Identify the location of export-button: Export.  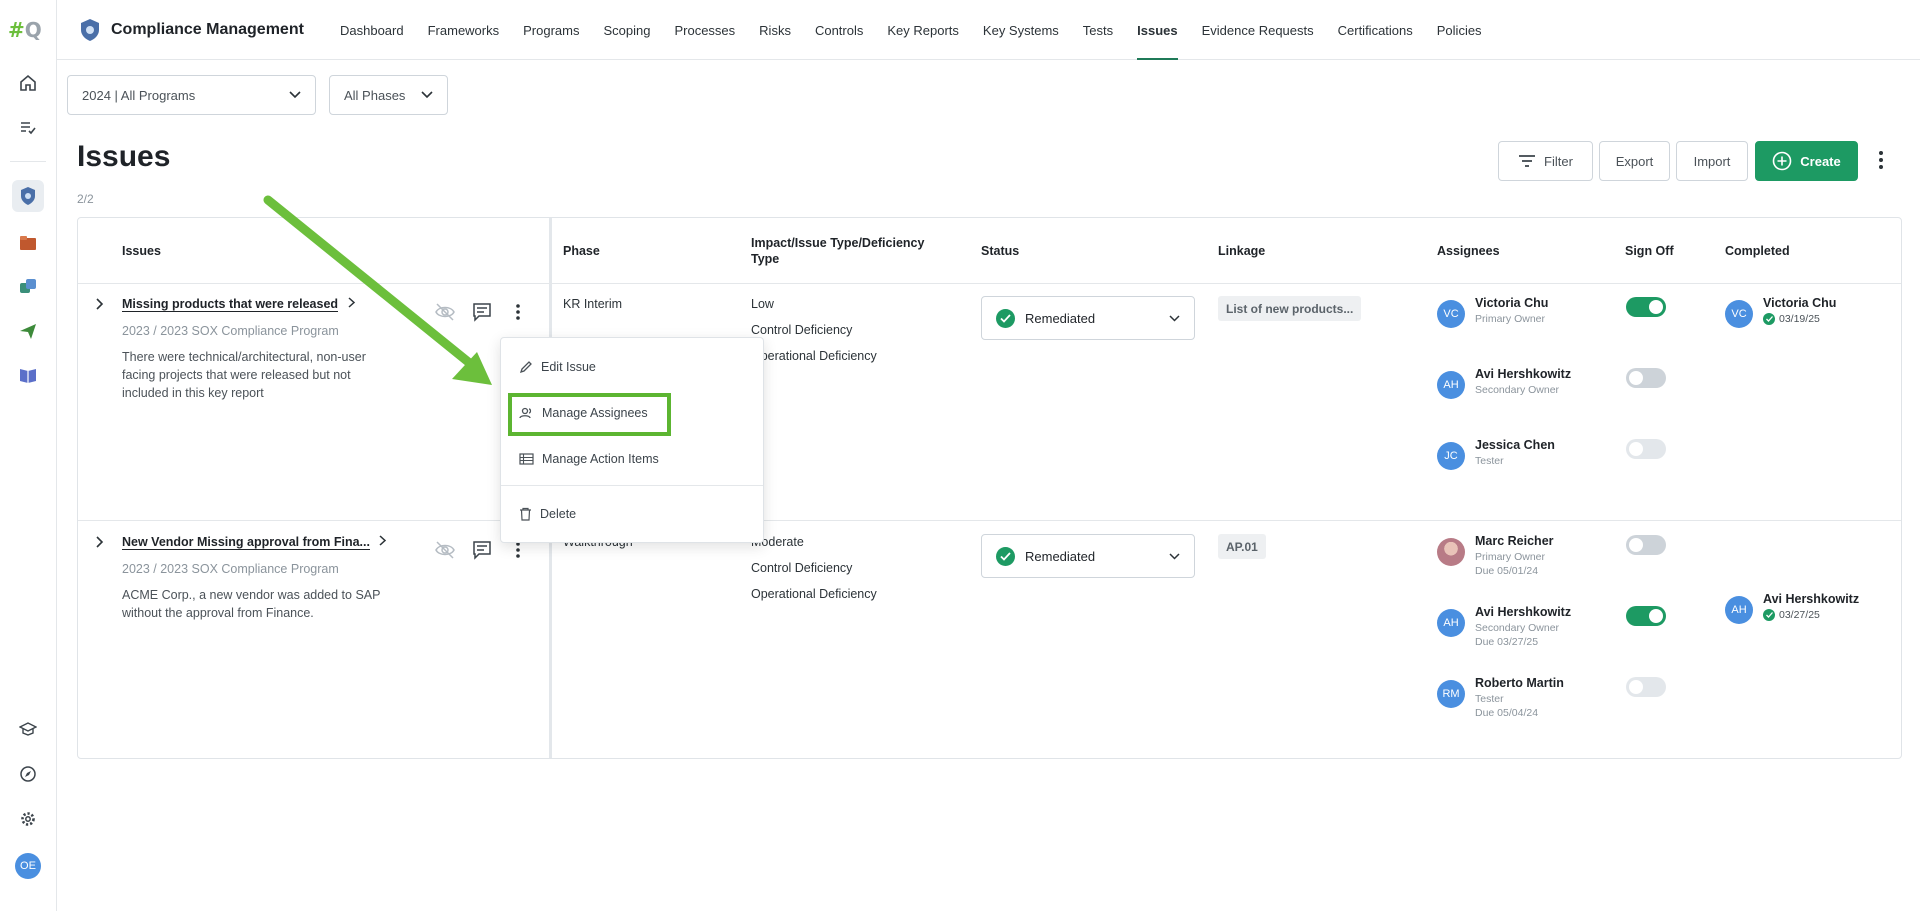
(1634, 161).